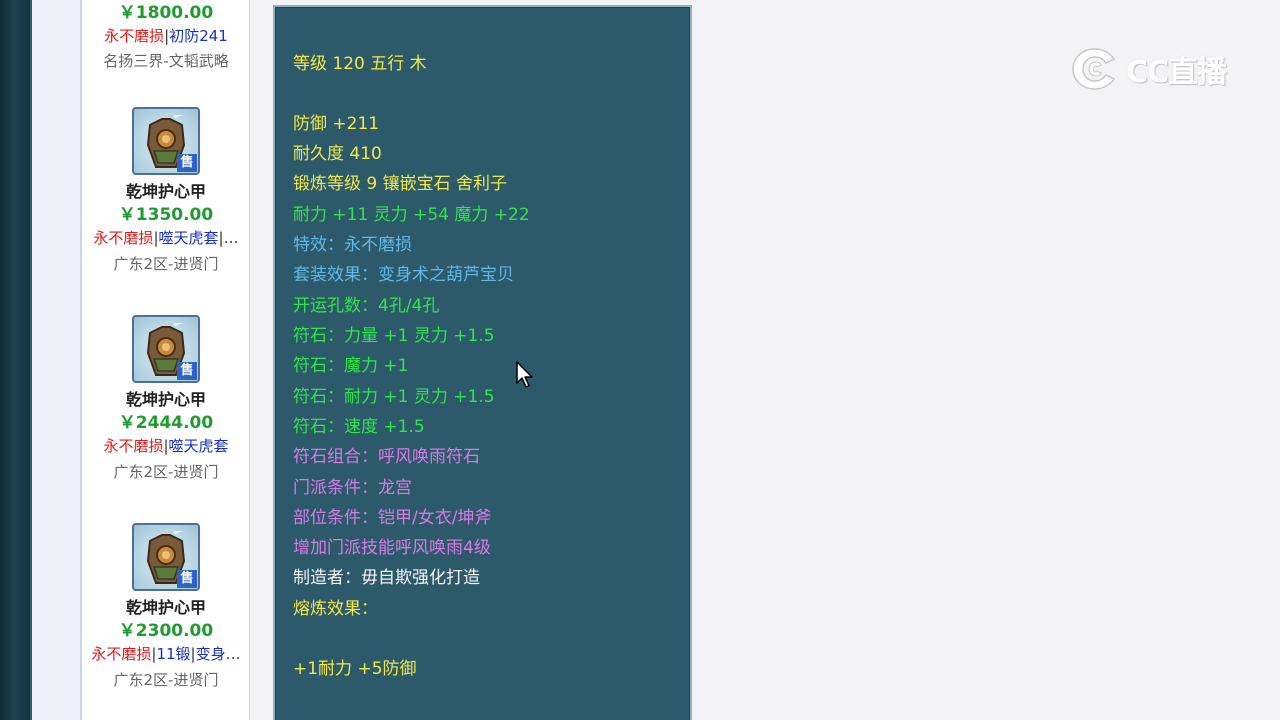  Describe the element at coordinates (351, 366) in the screenshot. I see `detail-rune-2: 符石：魔力 +1` at that location.